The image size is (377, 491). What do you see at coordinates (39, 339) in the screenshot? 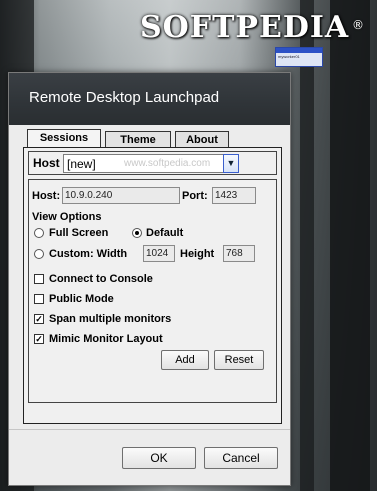
I see `mimic-layout-checkbox: ✓` at bounding box center [39, 339].